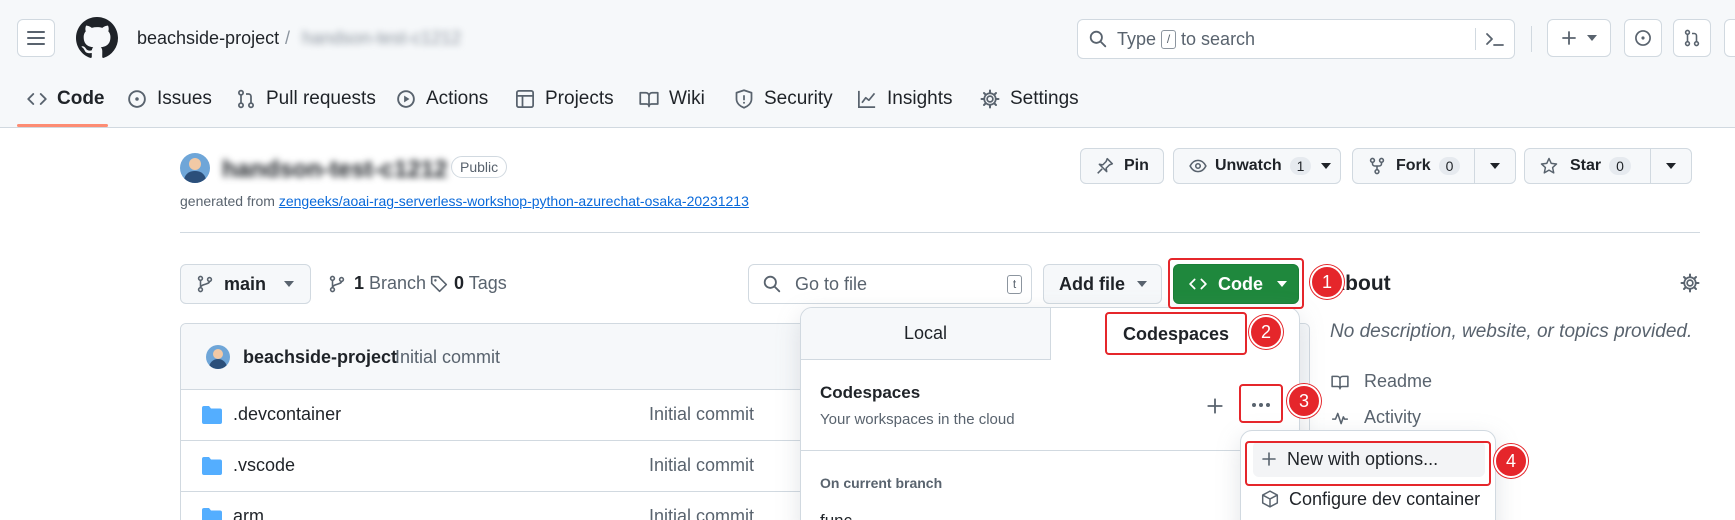 The image size is (1735, 520). What do you see at coordinates (264, 465) in the screenshot?
I see `file-name: .vscode` at bounding box center [264, 465].